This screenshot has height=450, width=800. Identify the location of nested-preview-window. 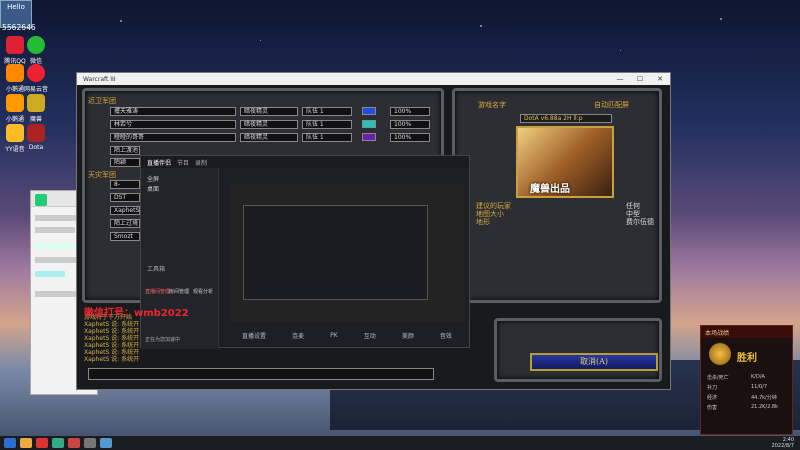
(335, 252).